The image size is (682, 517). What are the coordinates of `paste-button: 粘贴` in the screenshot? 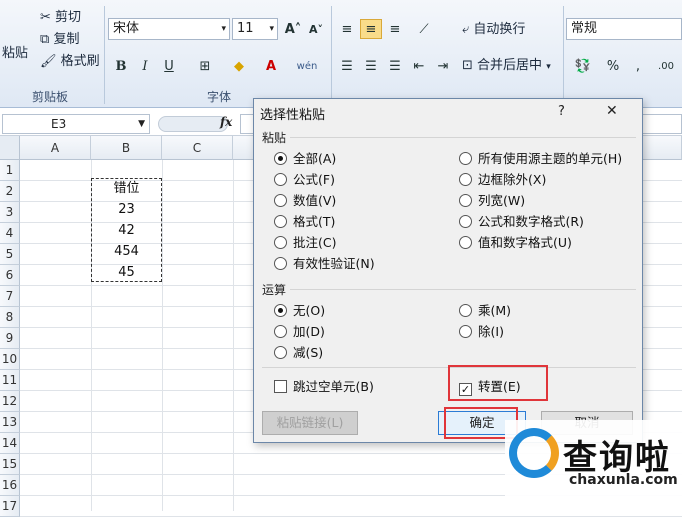 It's located at (15, 54).